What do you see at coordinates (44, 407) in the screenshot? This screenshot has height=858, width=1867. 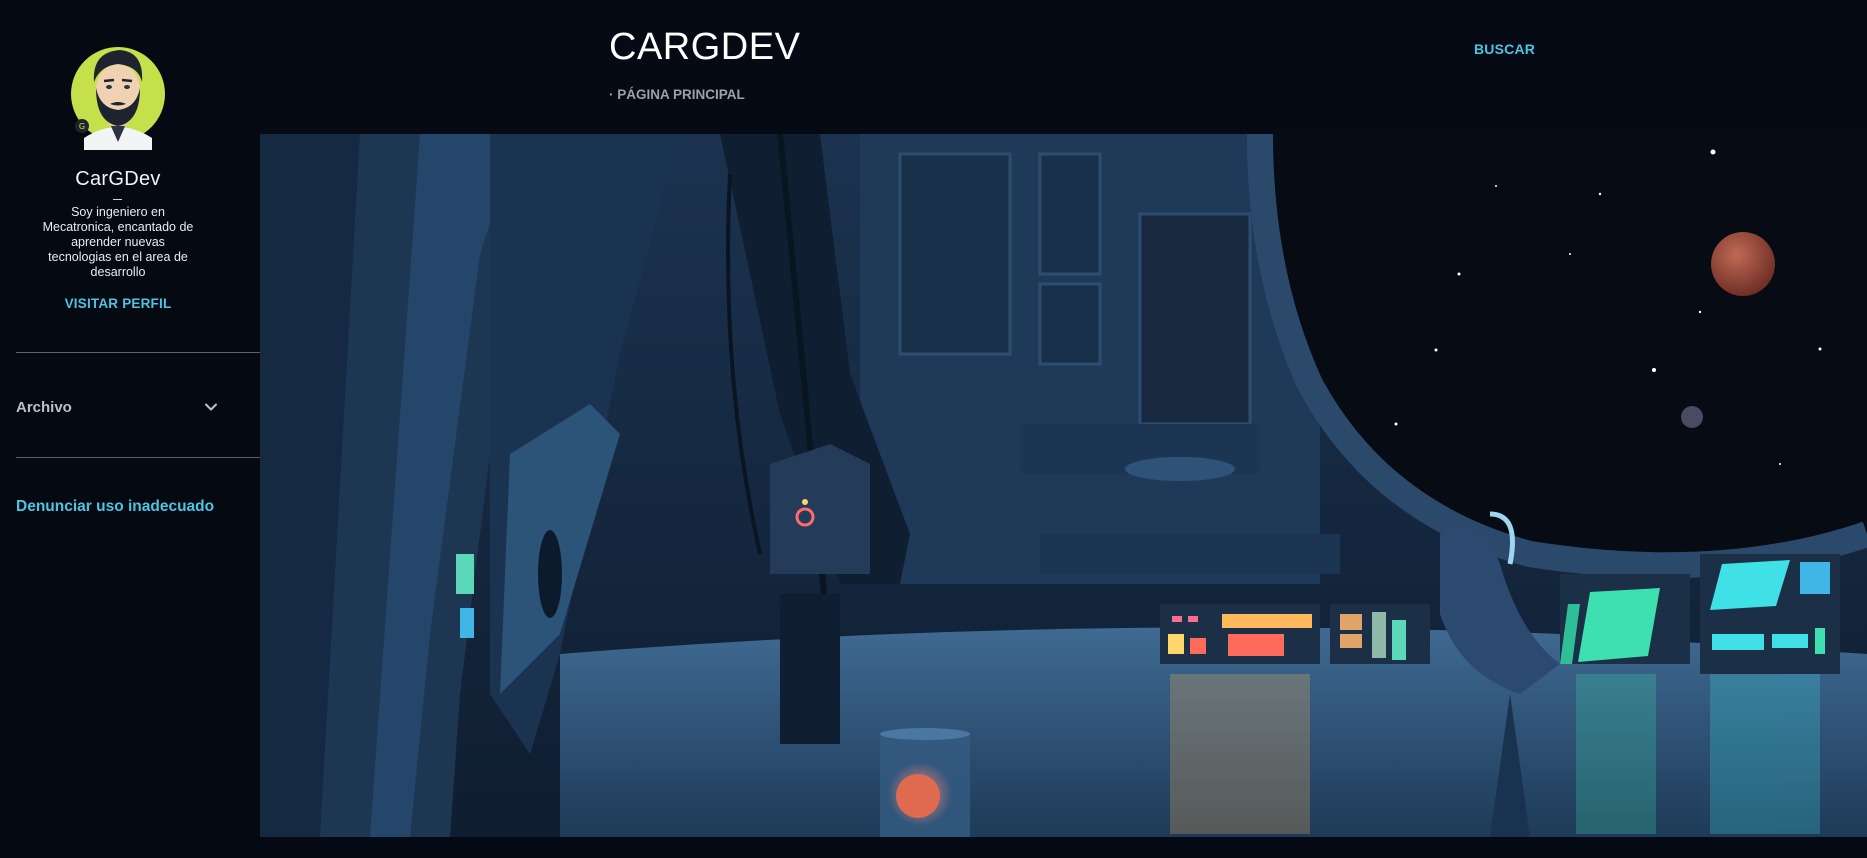 I see `archive-label: Archivo` at bounding box center [44, 407].